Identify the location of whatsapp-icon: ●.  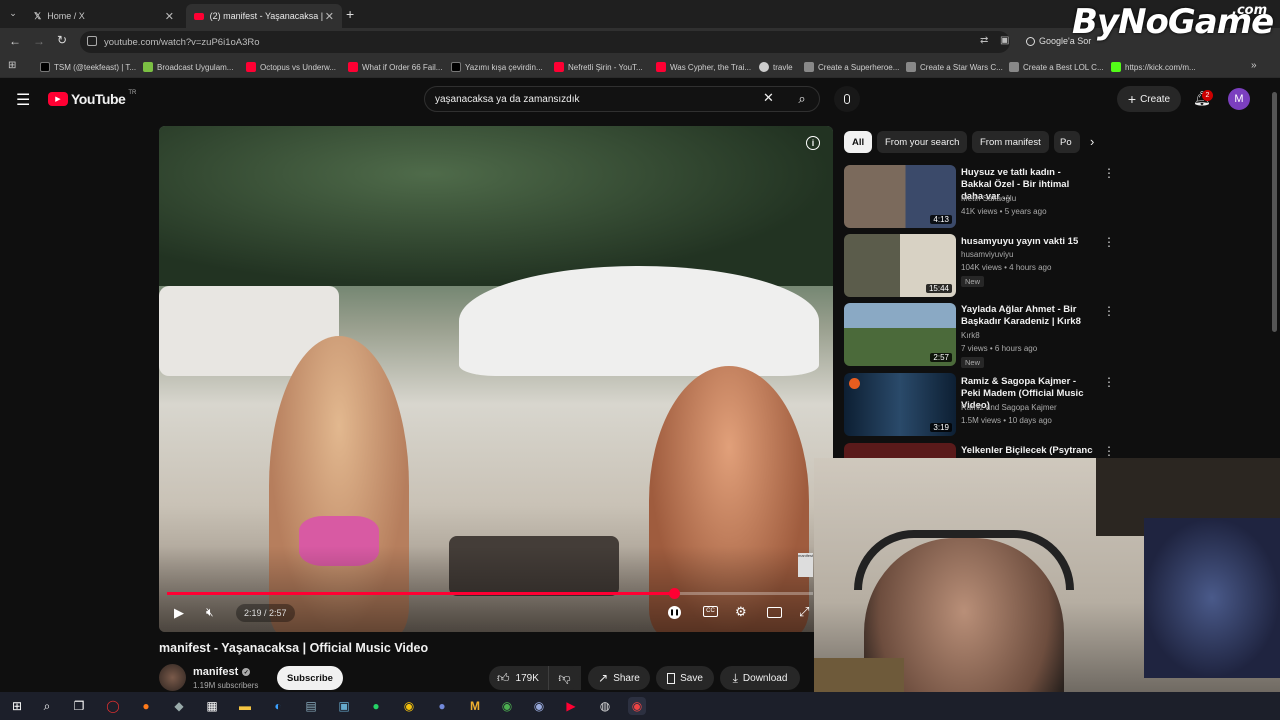
(376, 706).